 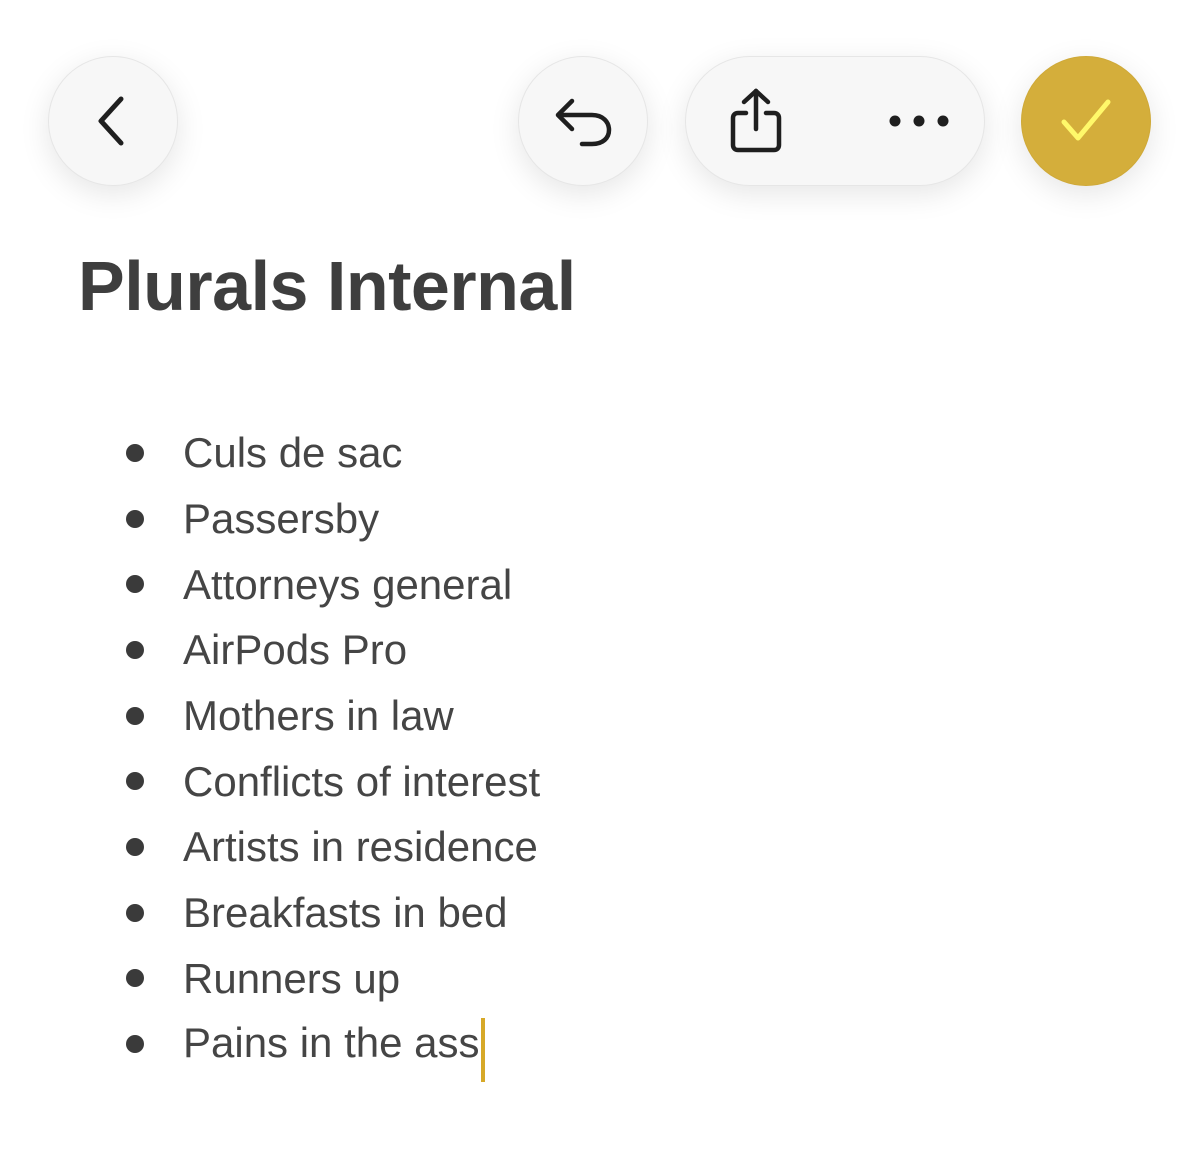 I want to click on list-item-text: Culs de sac, so click(x=292, y=452).